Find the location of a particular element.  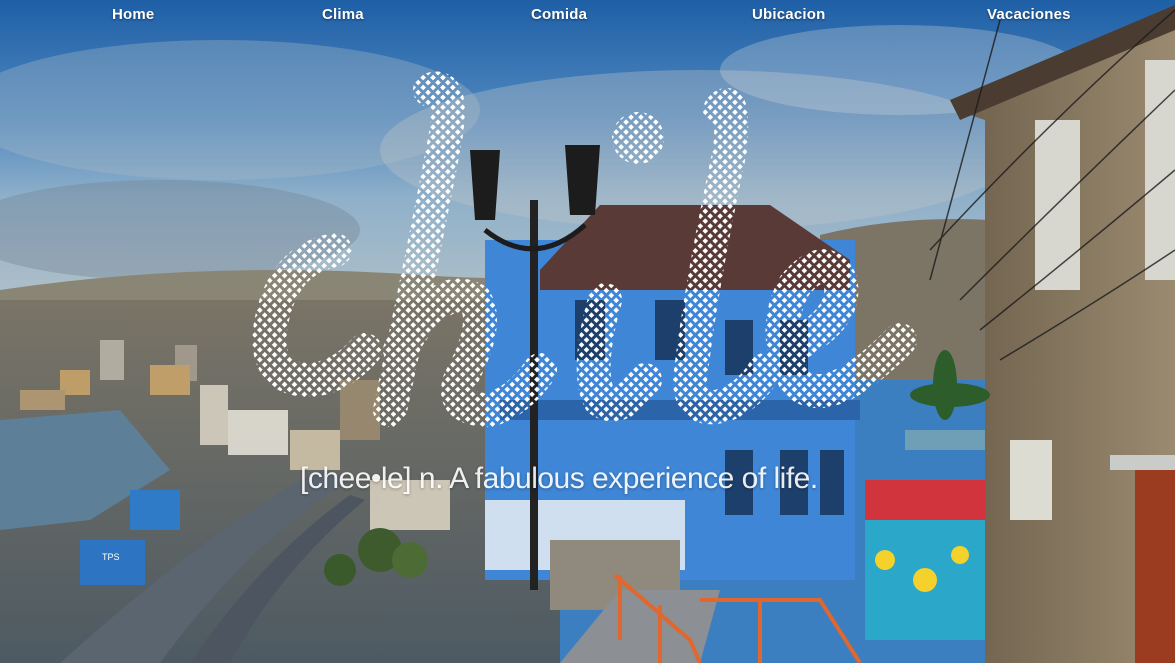

top-nav: Home Clima Comida Ubicacion Vacaciones is located at coordinates (587, 16).